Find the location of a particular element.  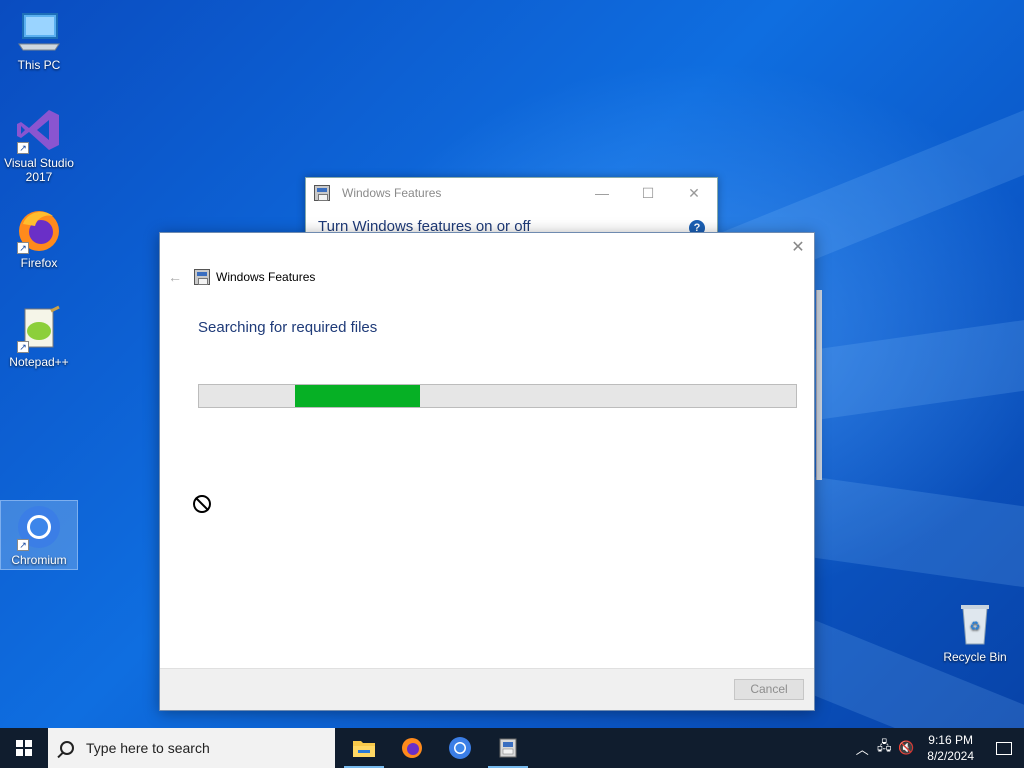

firefox-icon: ↗ is located at coordinates (39, 230).